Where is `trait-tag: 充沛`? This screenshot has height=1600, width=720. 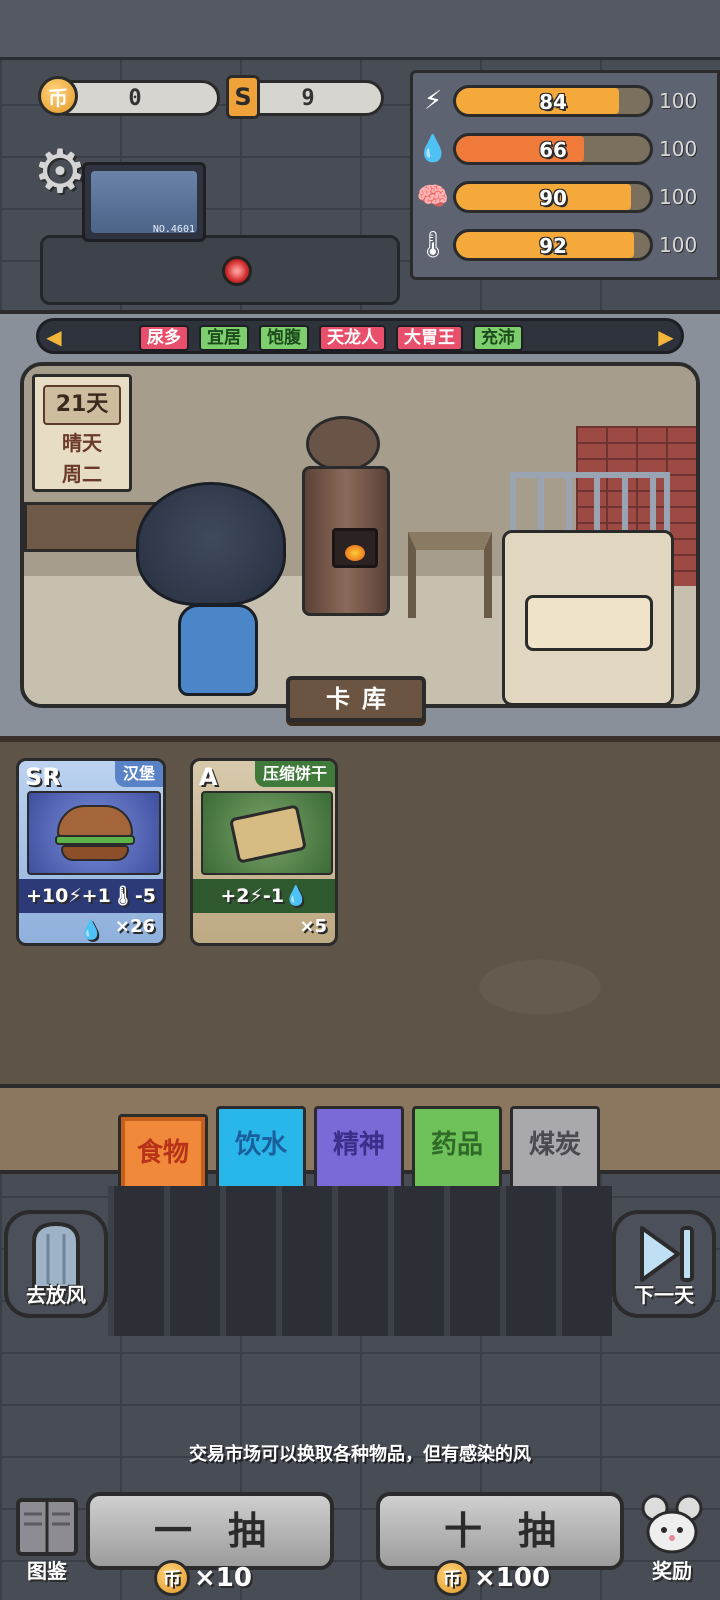 trait-tag: 充沛 is located at coordinates (498, 338).